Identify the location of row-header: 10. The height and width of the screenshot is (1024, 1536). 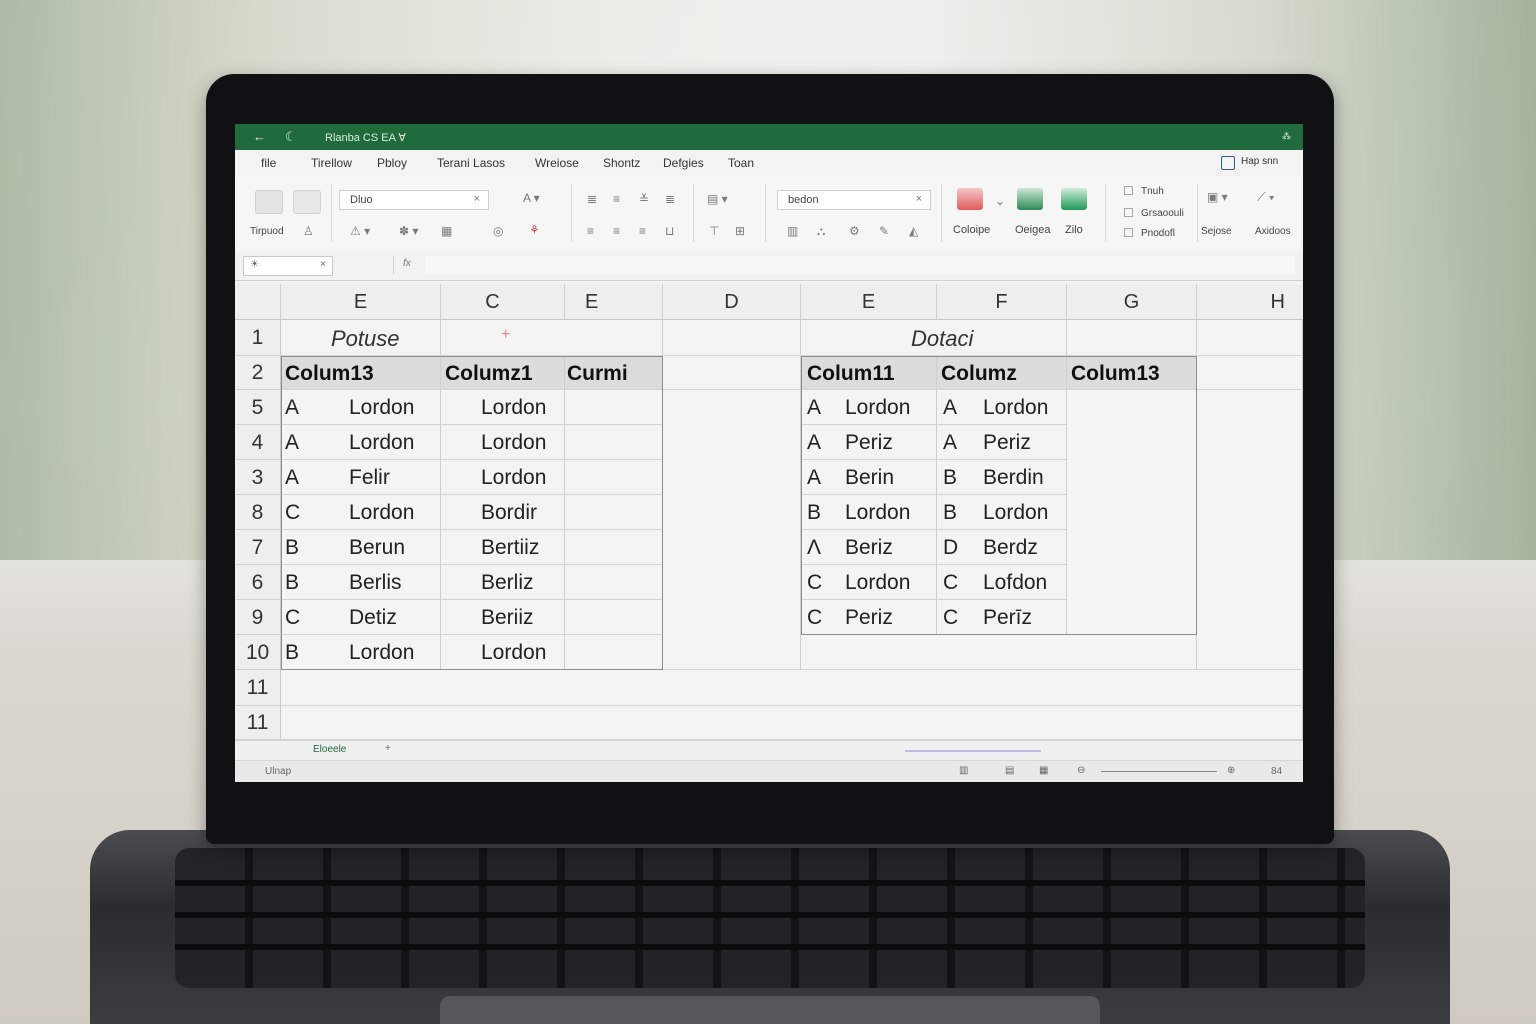
(258, 652).